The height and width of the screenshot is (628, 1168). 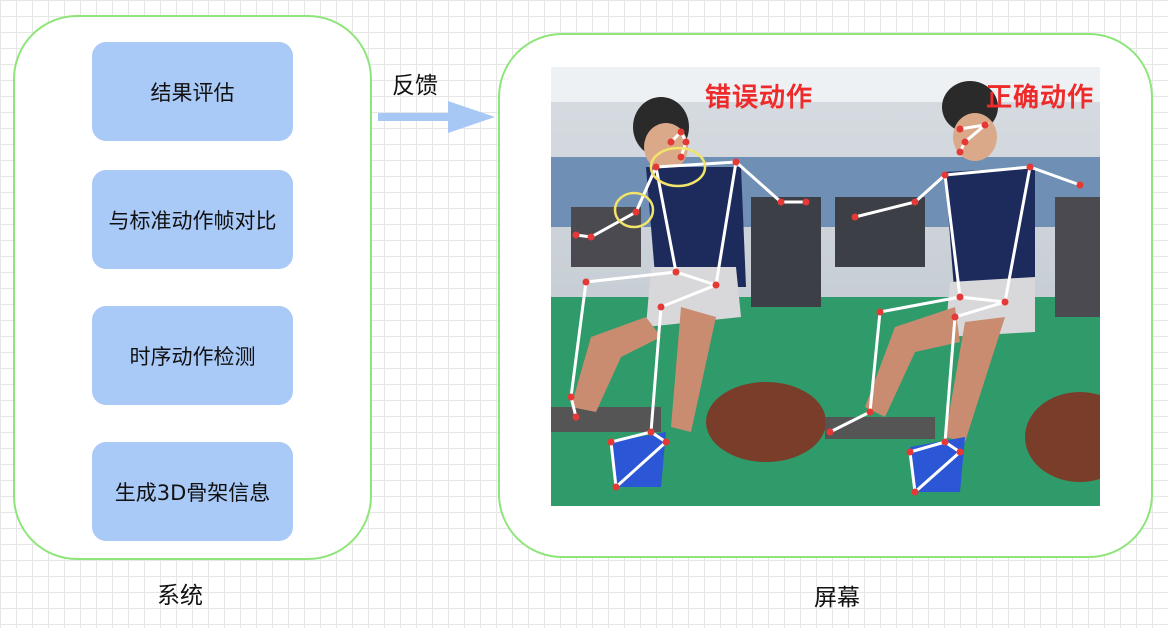 What do you see at coordinates (180, 596) in the screenshot?
I see `system-label: 系统` at bounding box center [180, 596].